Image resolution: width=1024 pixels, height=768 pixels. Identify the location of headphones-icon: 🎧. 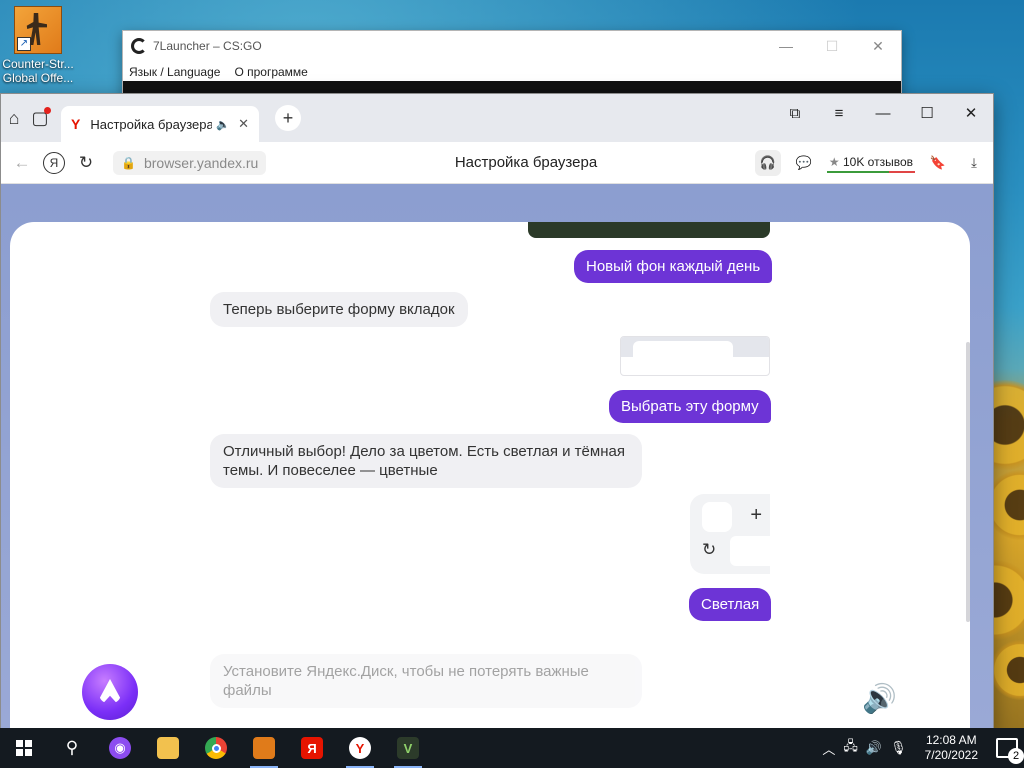
(767, 162).